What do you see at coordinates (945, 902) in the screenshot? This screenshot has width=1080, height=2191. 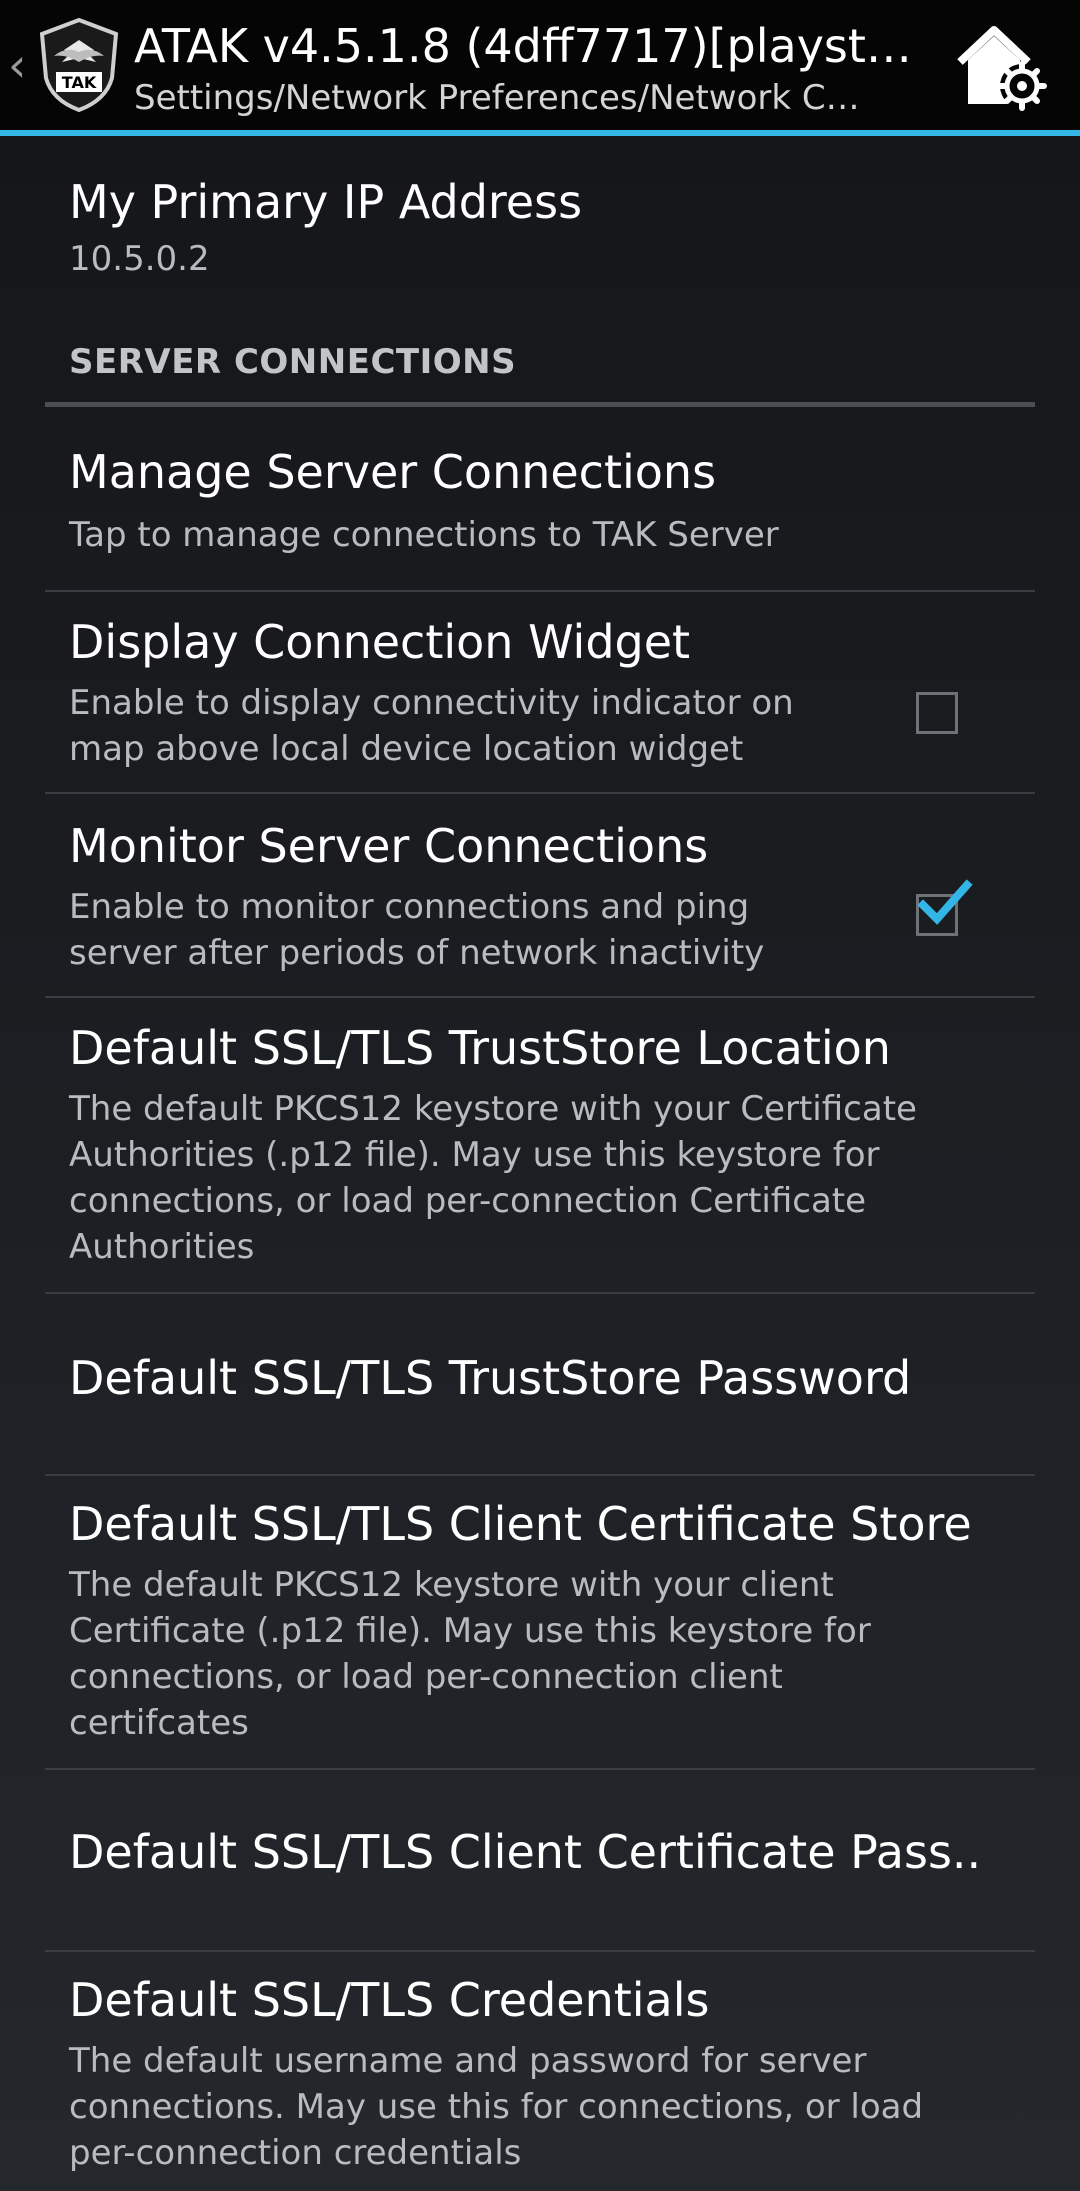 I see `checkmark-icon` at bounding box center [945, 902].